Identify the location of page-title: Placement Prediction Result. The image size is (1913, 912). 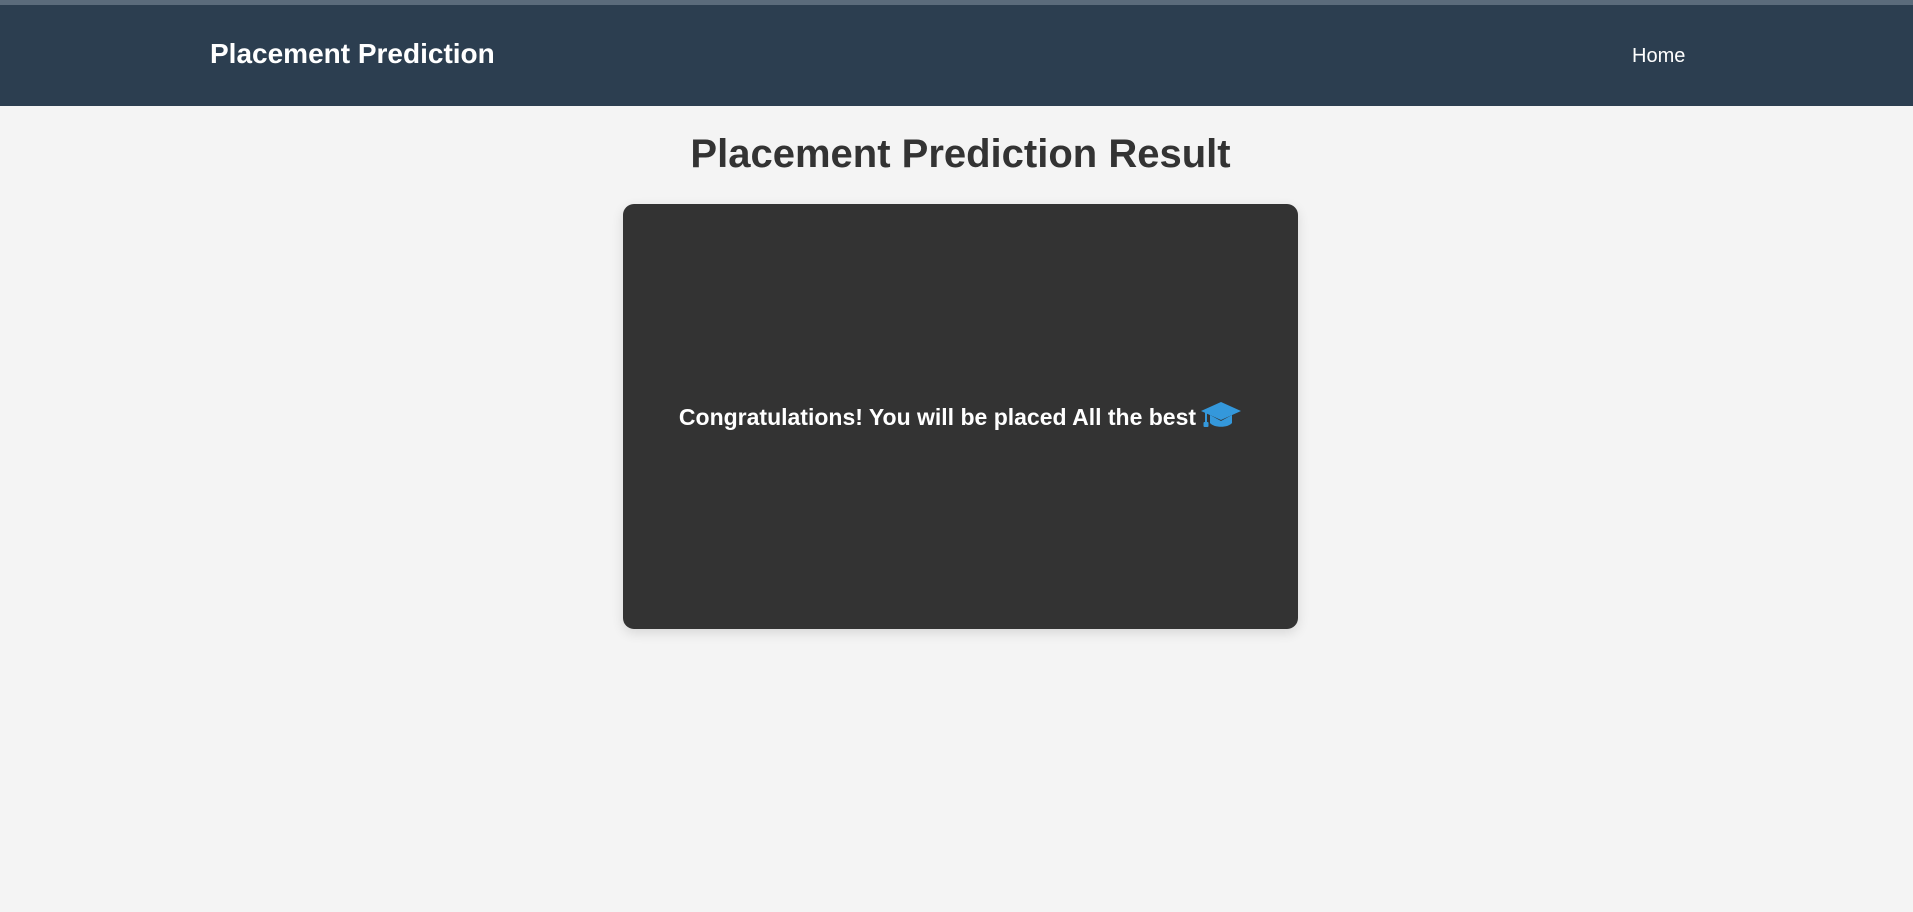
(960, 154).